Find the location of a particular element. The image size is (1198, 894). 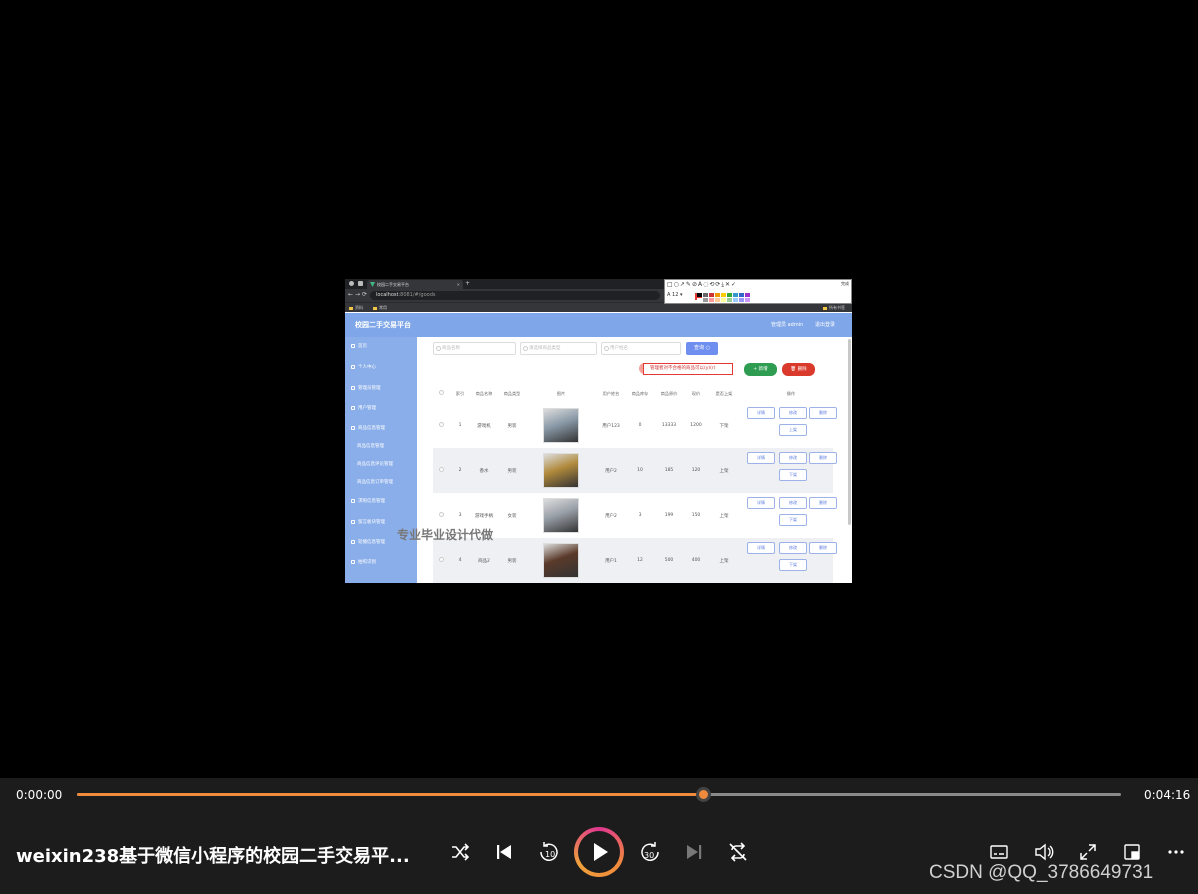

sidebar-item-carousel: 轮播信息管理 is located at coordinates (368, 542).